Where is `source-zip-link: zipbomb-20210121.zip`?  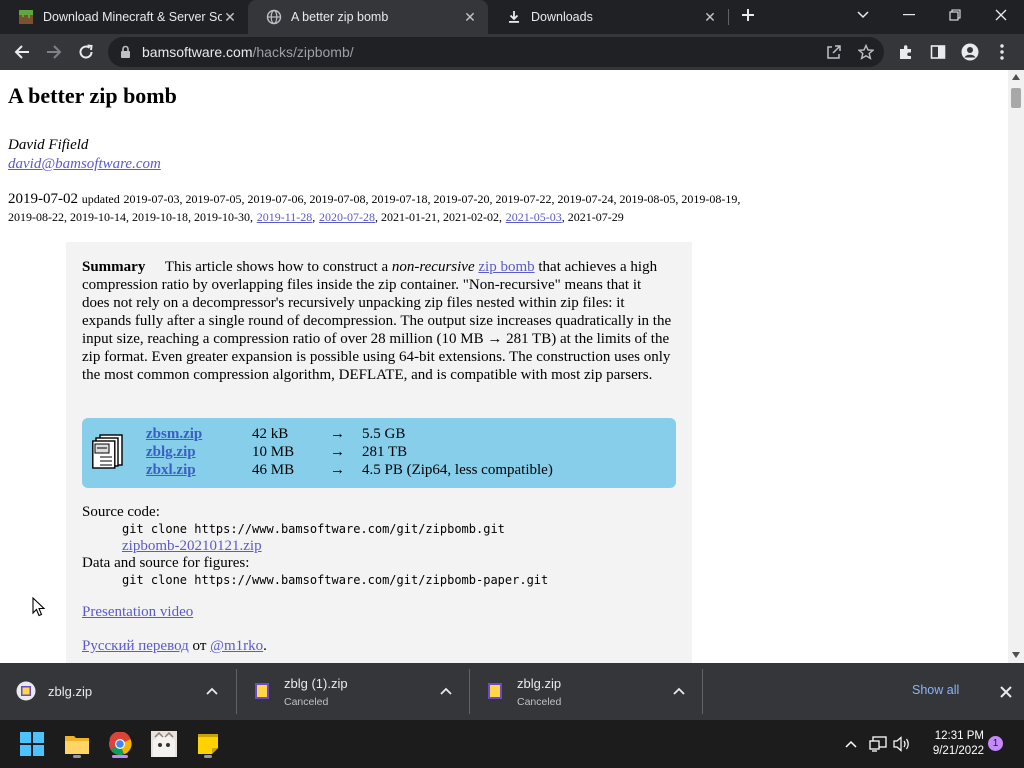
source-zip-link: zipbomb-20210121.zip is located at coordinates (192, 546).